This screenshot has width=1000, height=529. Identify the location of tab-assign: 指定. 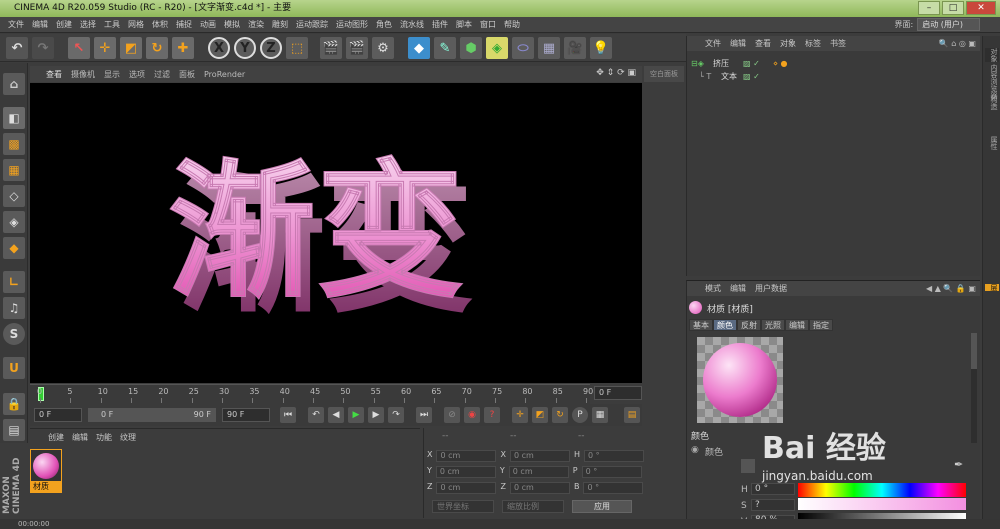
(821, 325).